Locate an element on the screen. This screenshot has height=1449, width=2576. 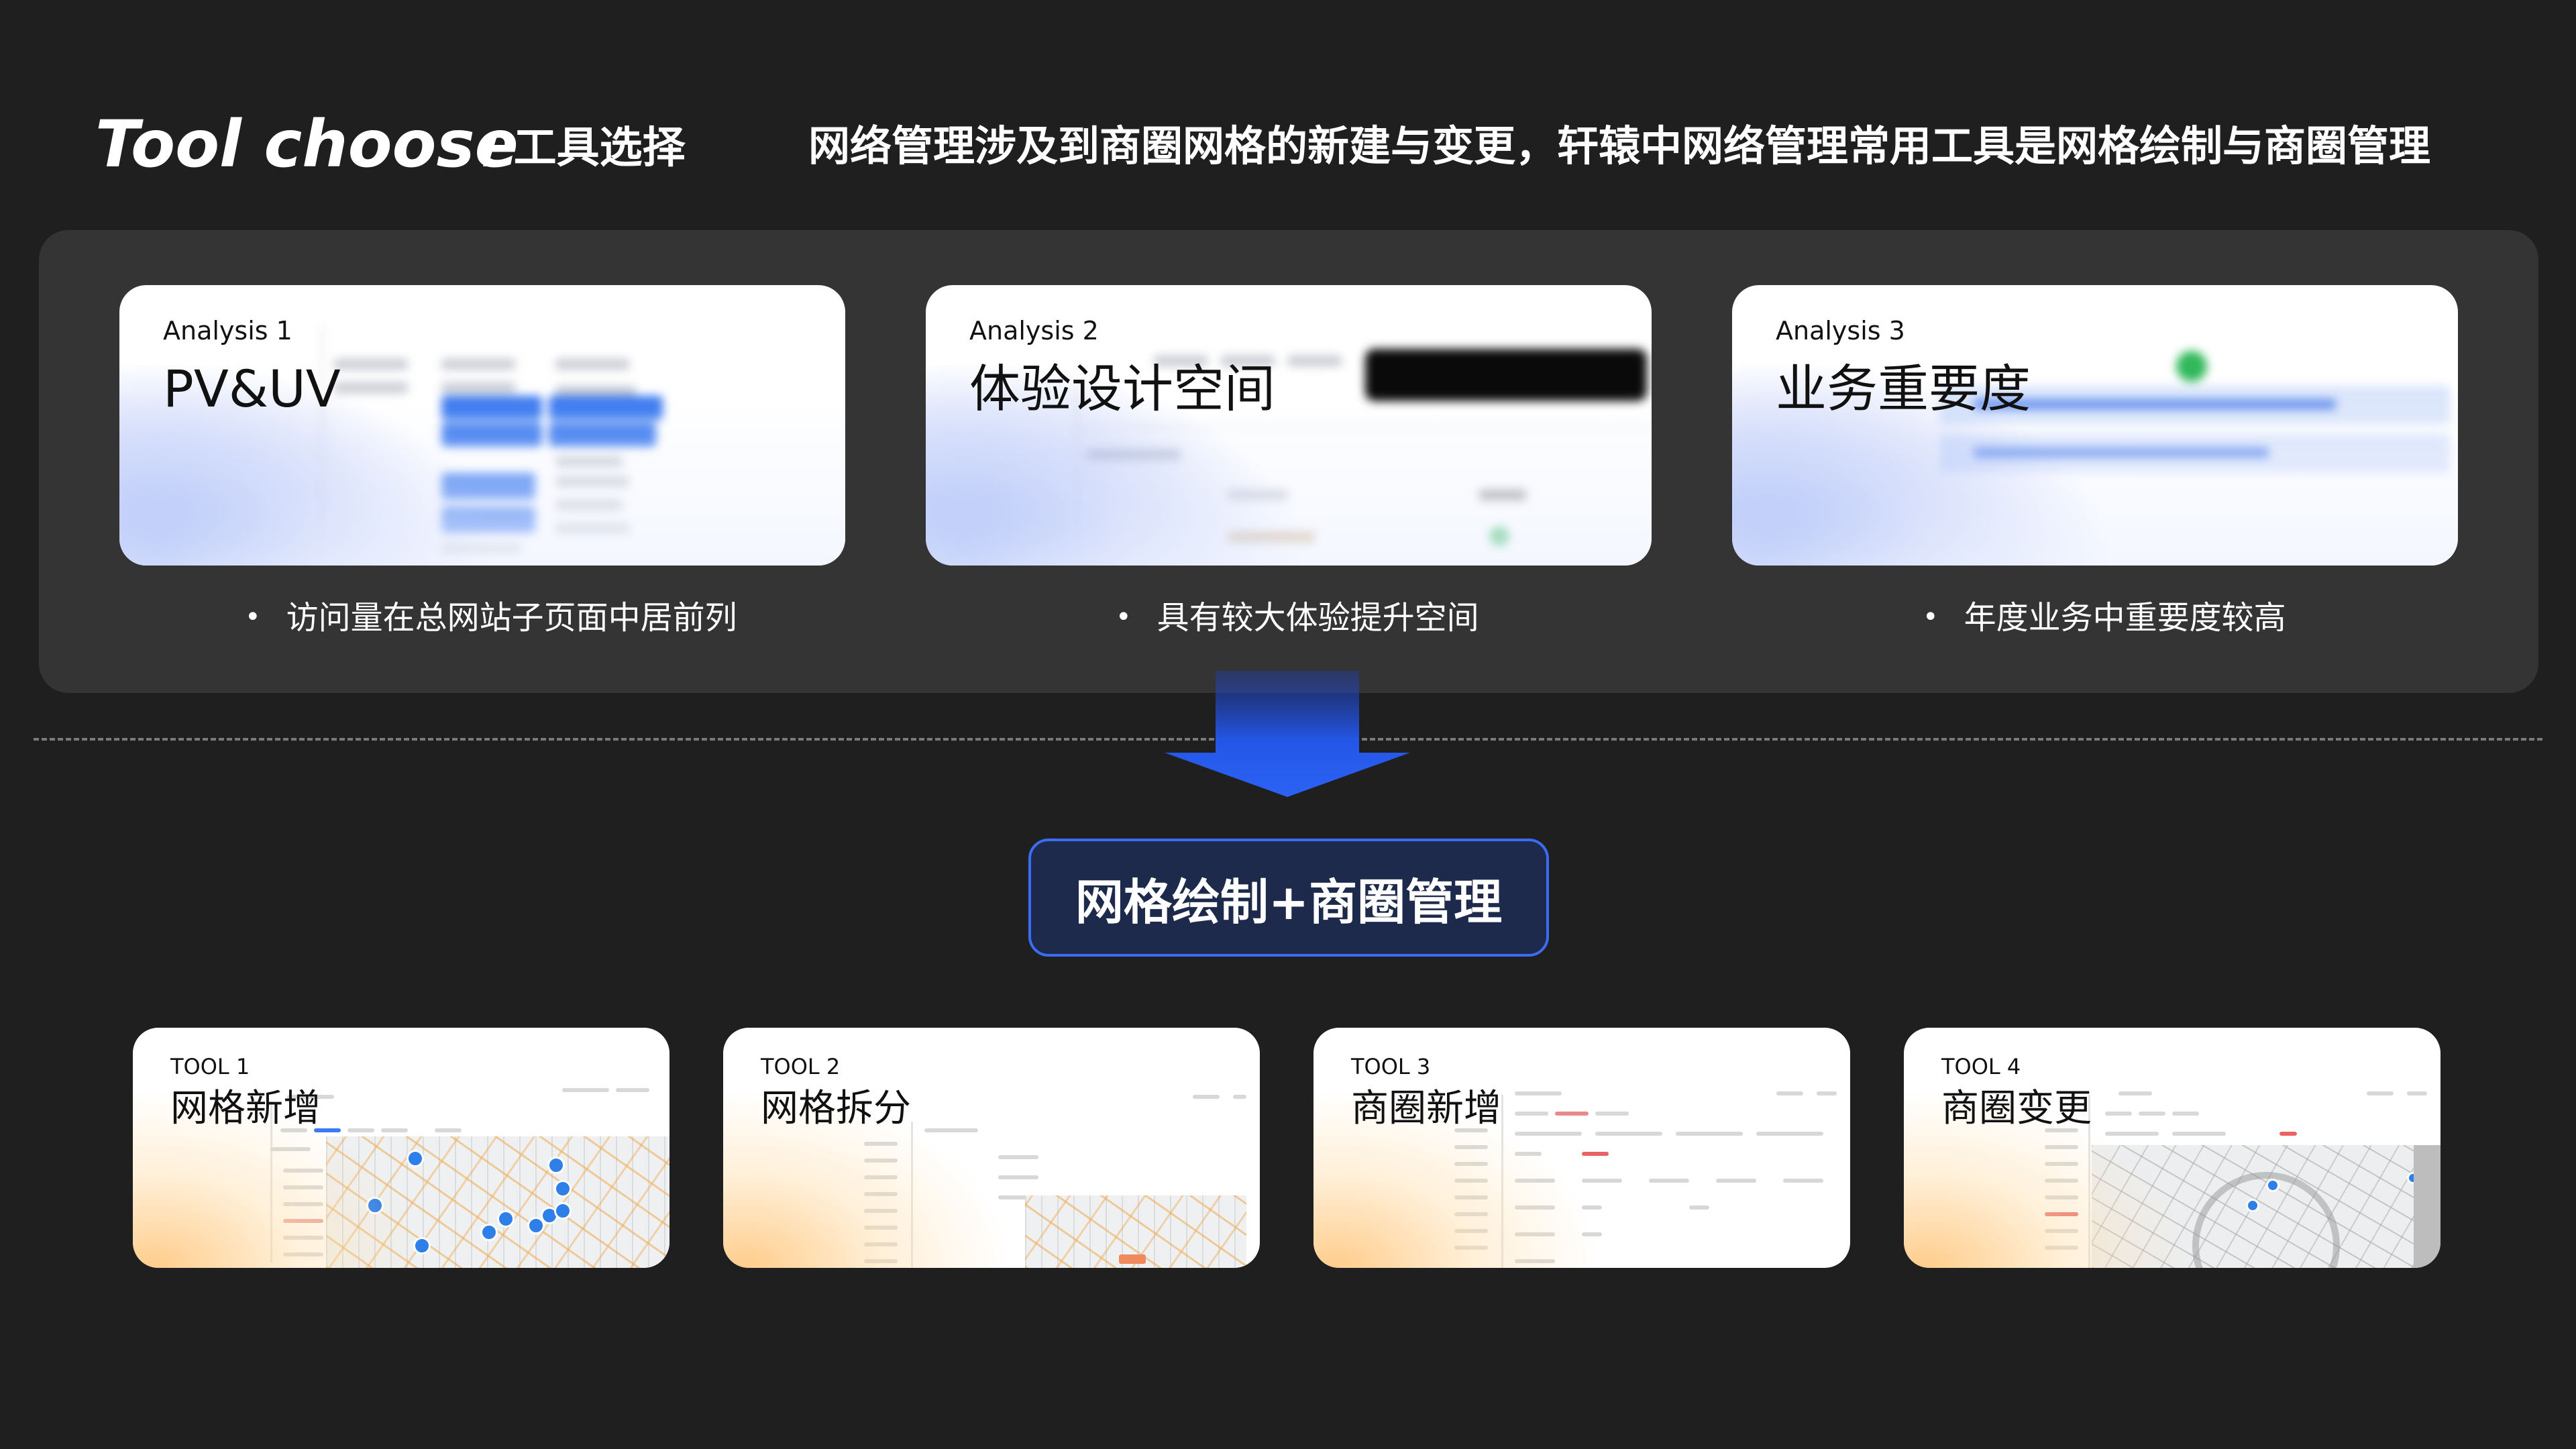
analysis-bullet-3: • 年度业务中重要度较高 is located at coordinates (2104, 617).